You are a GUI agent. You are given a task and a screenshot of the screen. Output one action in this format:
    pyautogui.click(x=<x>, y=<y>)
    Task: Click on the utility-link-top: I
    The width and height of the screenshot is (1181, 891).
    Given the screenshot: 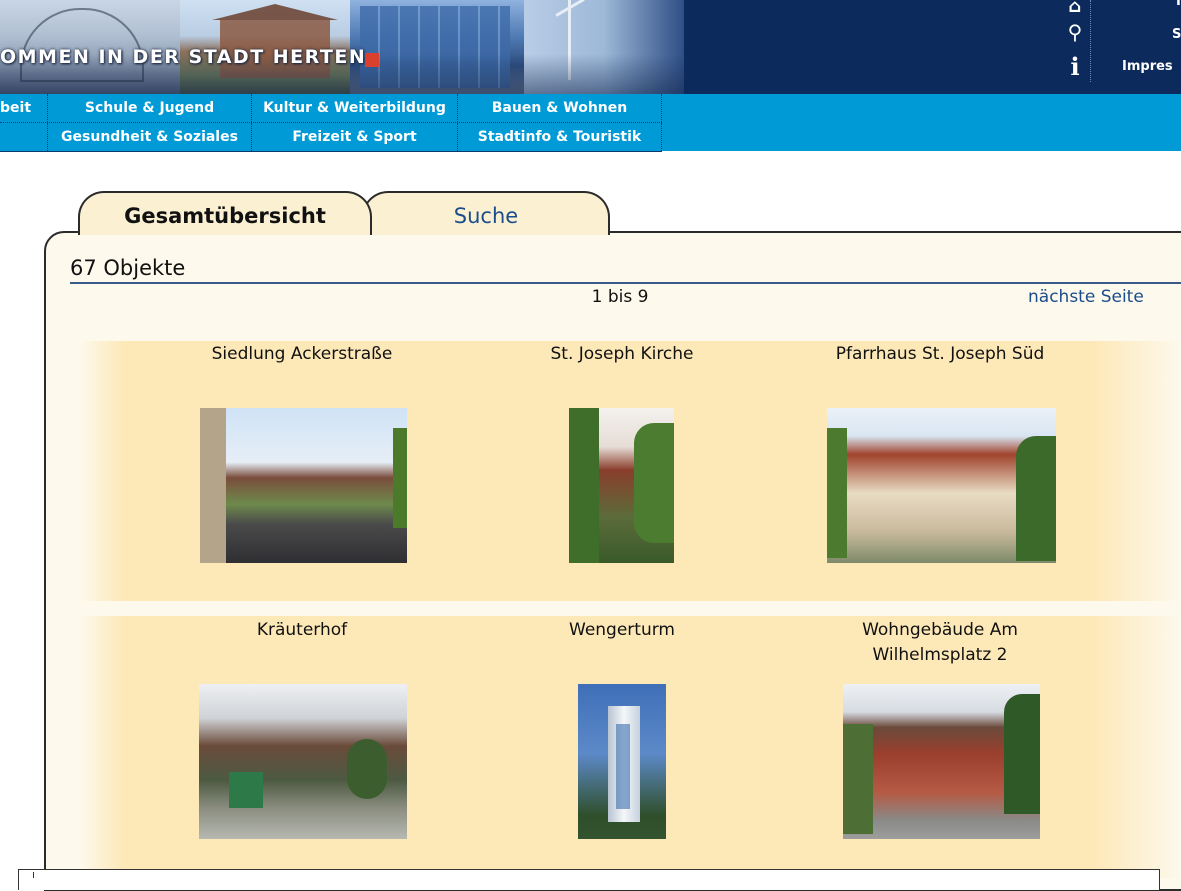 What is the action you would take?
    pyautogui.click(x=1178, y=4)
    